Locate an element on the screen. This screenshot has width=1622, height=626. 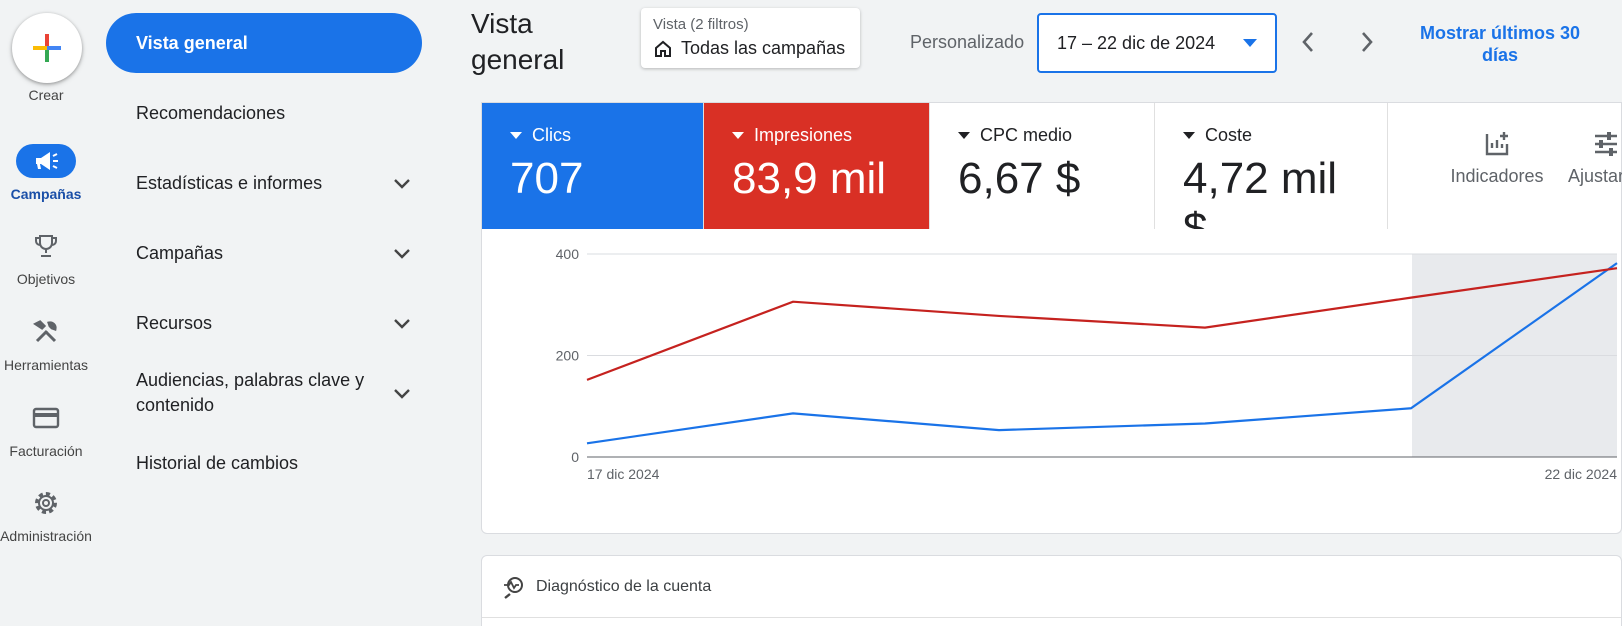
rail-item-admin: Administración is located at coordinates (46, 522).